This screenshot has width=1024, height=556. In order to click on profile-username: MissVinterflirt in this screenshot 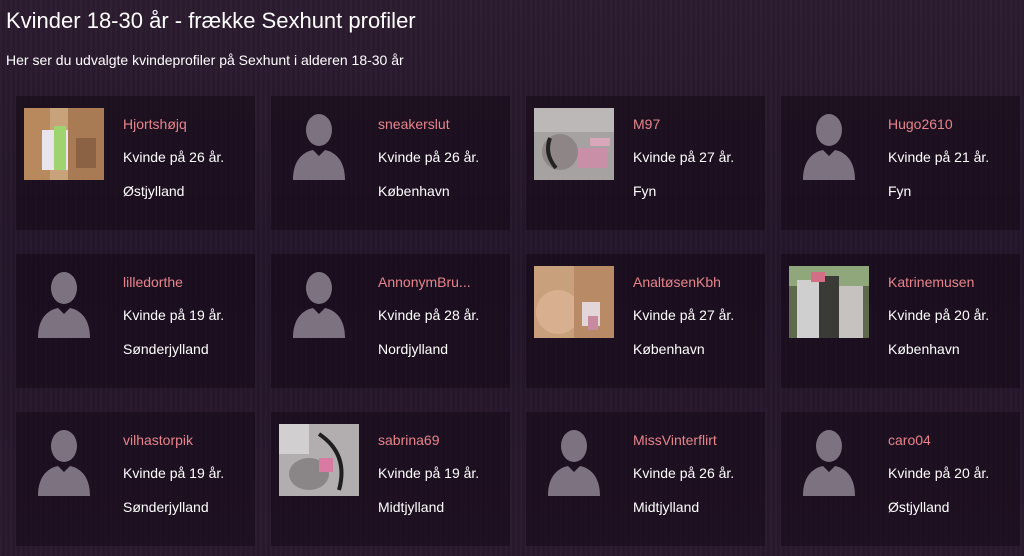, I will do `click(683, 441)`.